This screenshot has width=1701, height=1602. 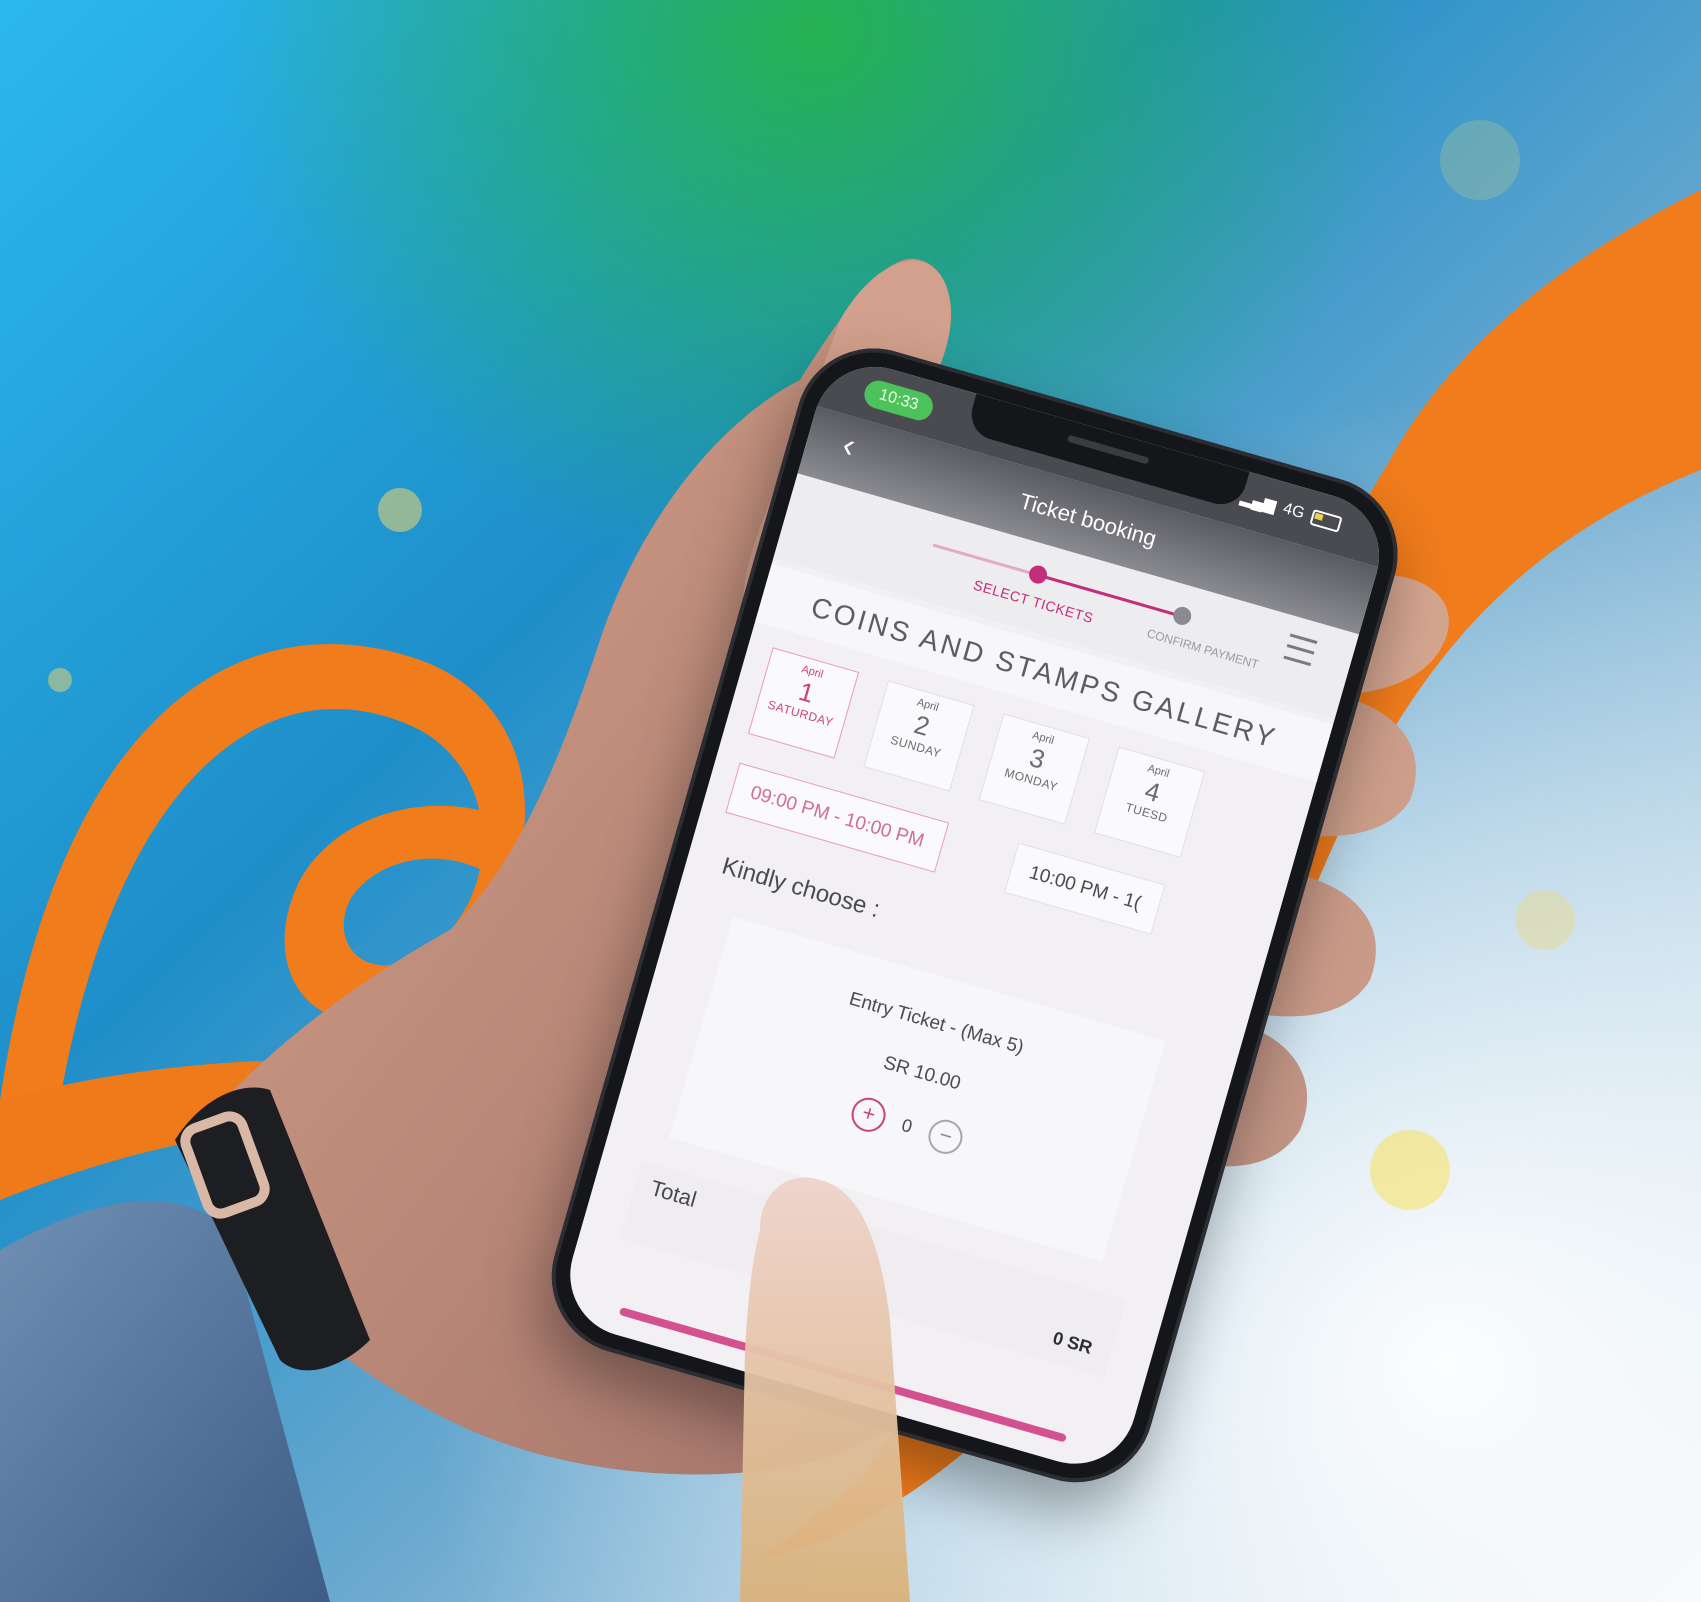 I want to click on decrease-quantity-button: −, so click(x=945, y=1136).